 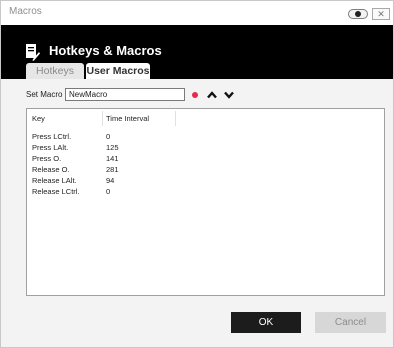 What do you see at coordinates (125, 94) in the screenshot?
I see `macro-name-input: NewMacro` at bounding box center [125, 94].